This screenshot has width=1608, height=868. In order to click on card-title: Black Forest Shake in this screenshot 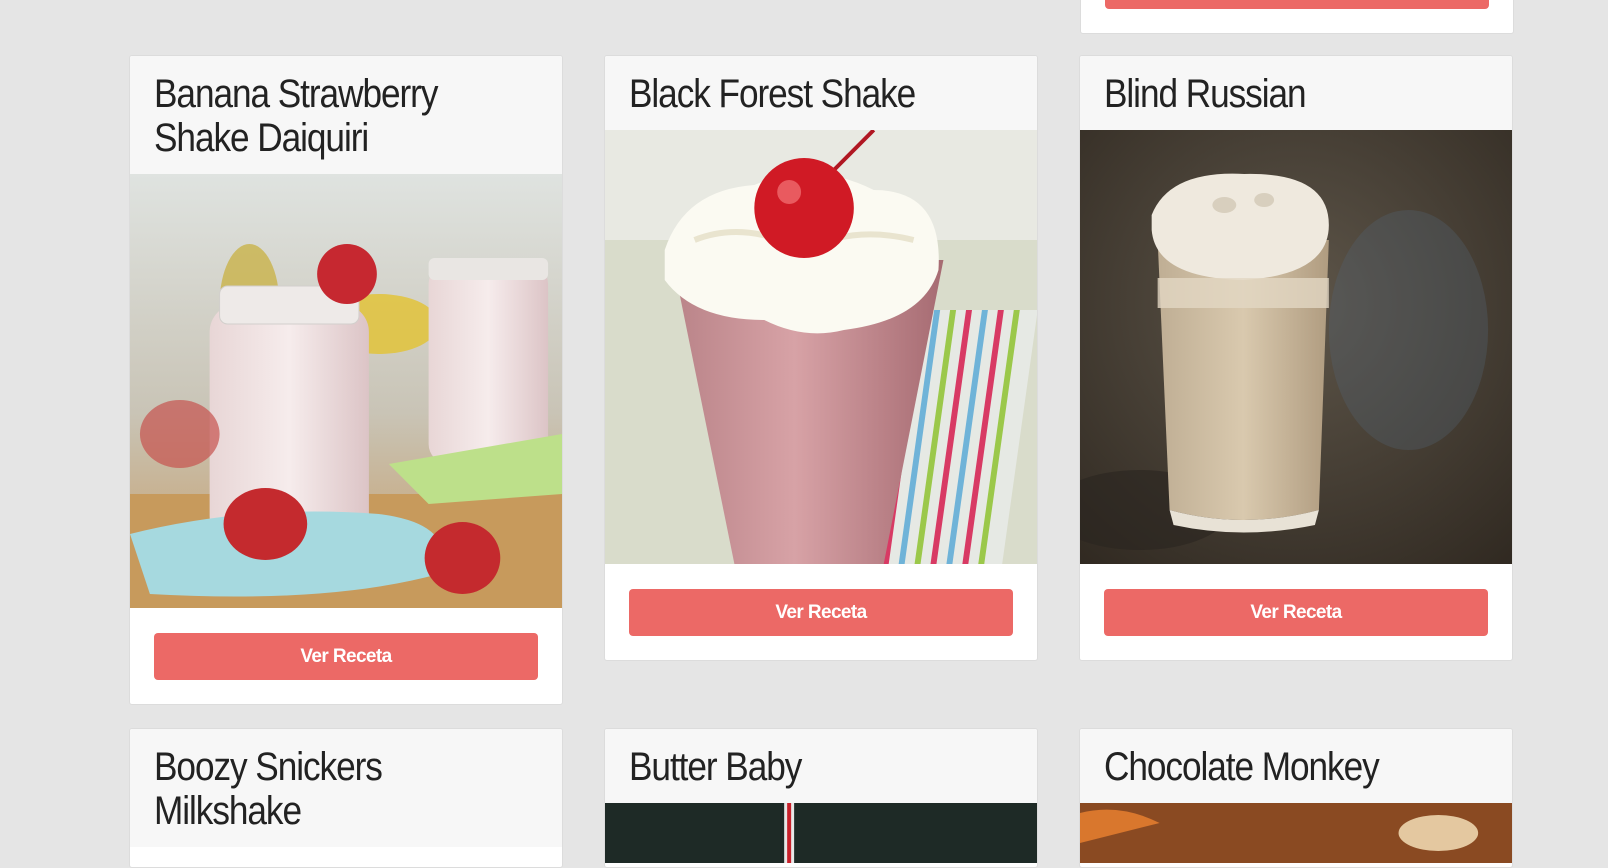, I will do `click(772, 94)`.